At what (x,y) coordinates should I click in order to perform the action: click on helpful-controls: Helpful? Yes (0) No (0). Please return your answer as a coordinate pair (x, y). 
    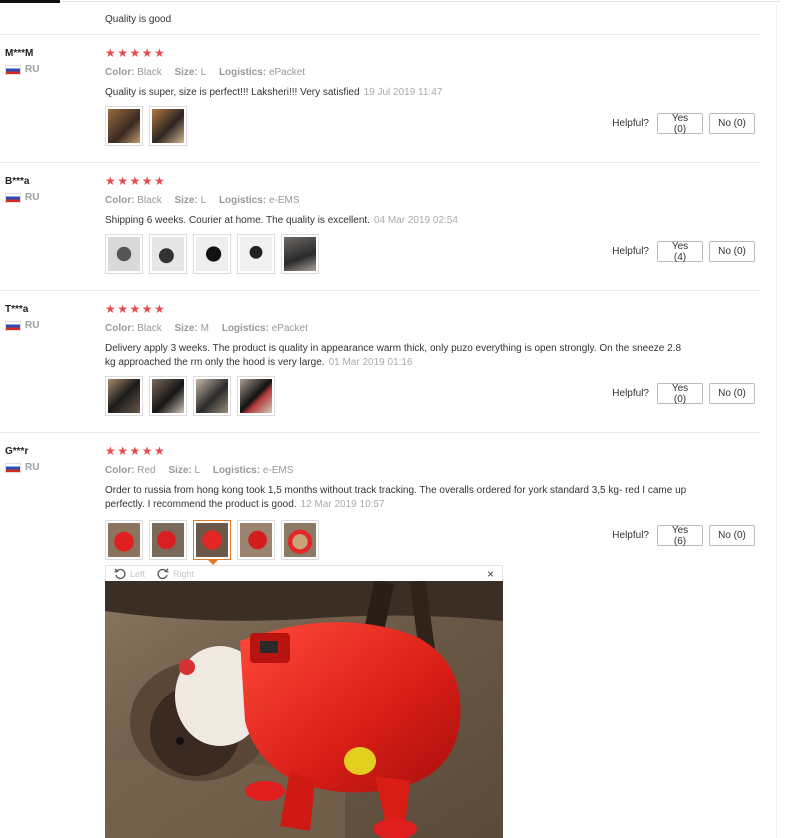
    Looking at the image, I should click on (683, 394).